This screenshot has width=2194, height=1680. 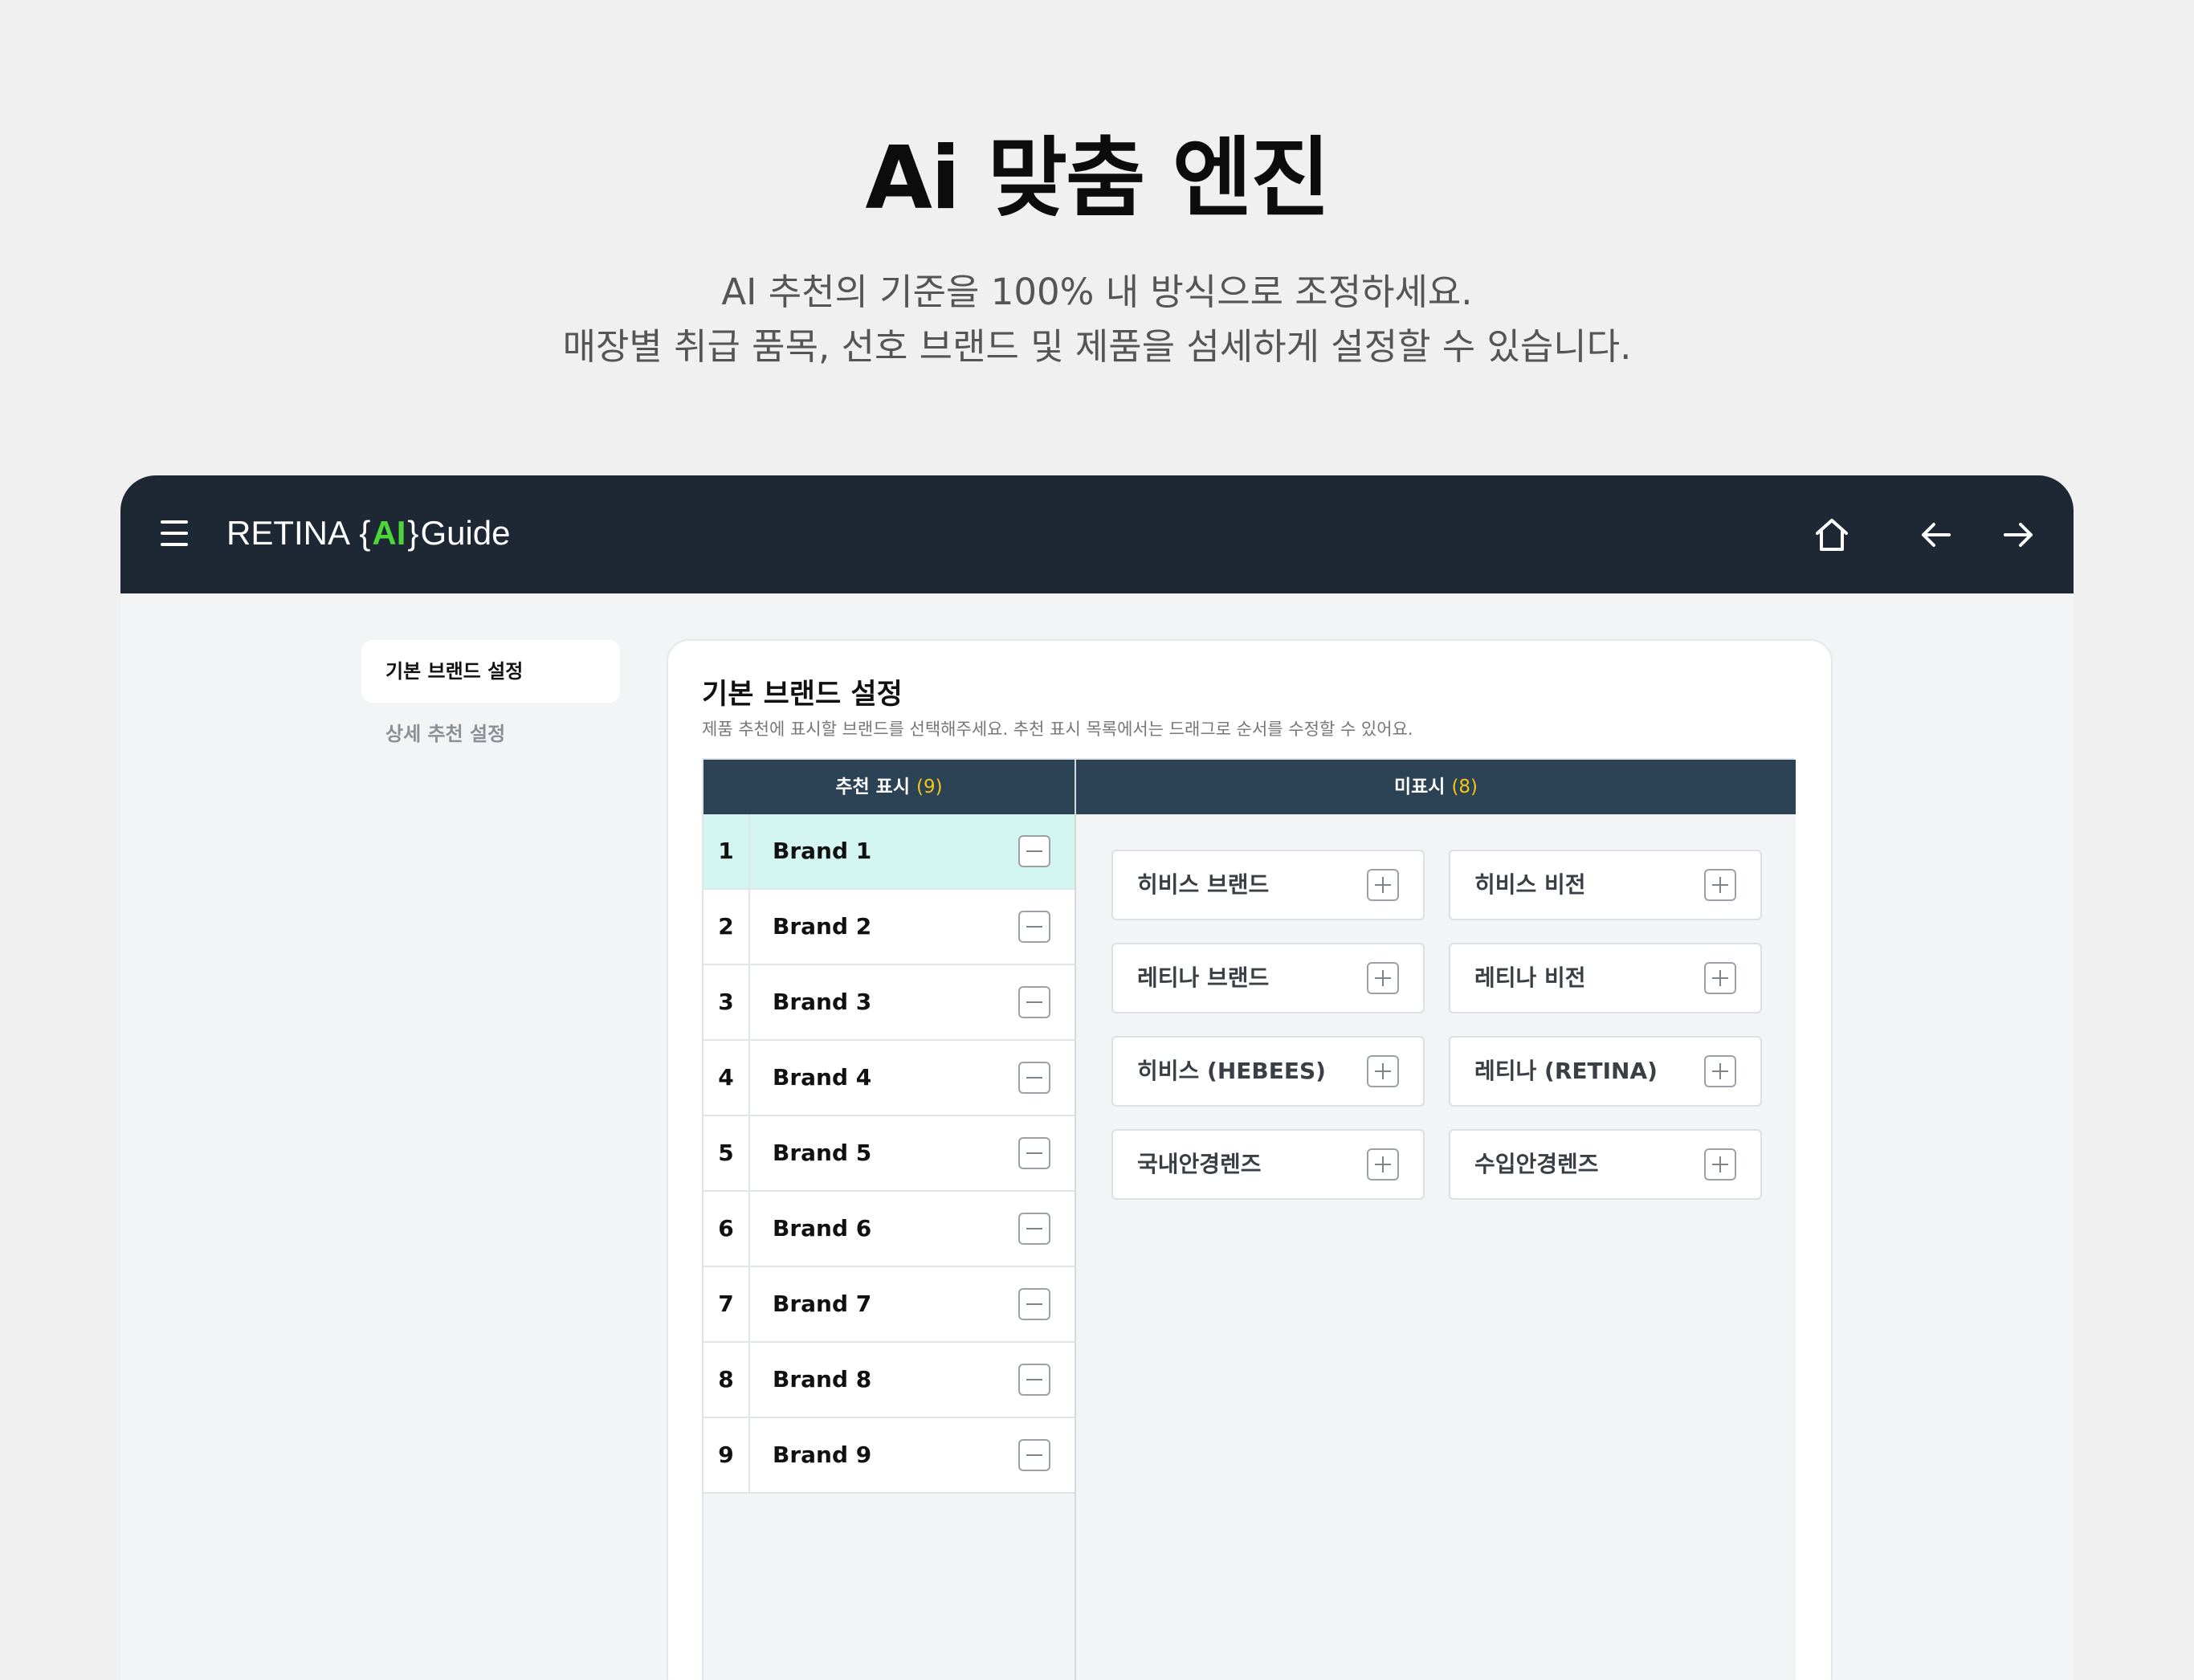 I want to click on shown-column-header: 추천 표시 (9), so click(x=889, y=787).